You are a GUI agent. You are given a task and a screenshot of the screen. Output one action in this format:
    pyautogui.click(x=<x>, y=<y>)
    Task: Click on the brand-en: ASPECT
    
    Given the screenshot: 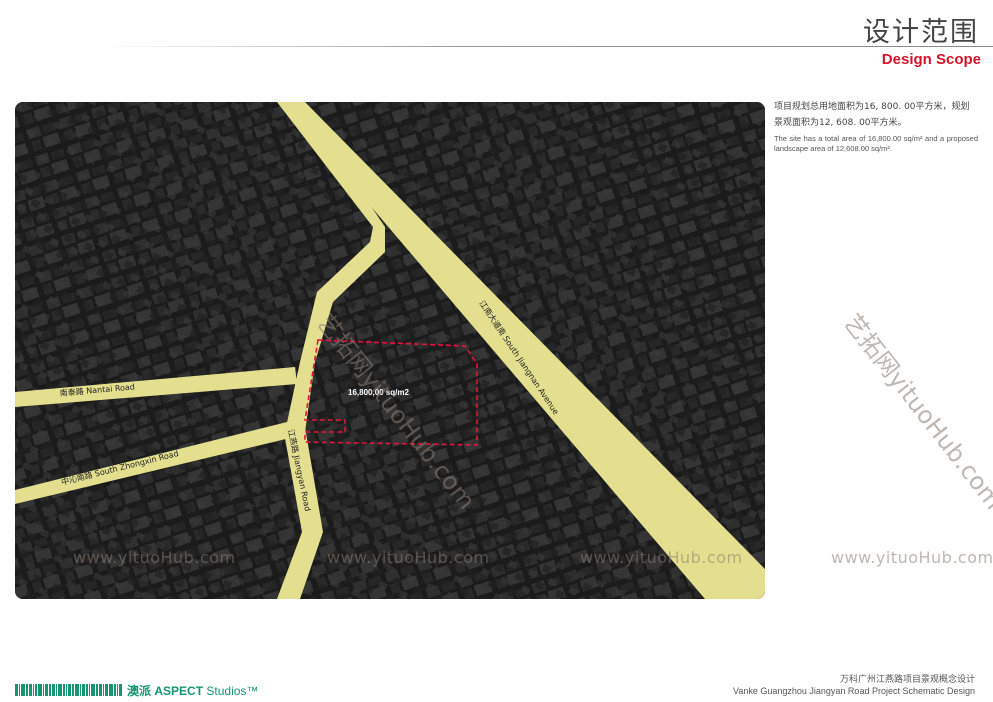 What is the action you would take?
    pyautogui.click(x=179, y=690)
    